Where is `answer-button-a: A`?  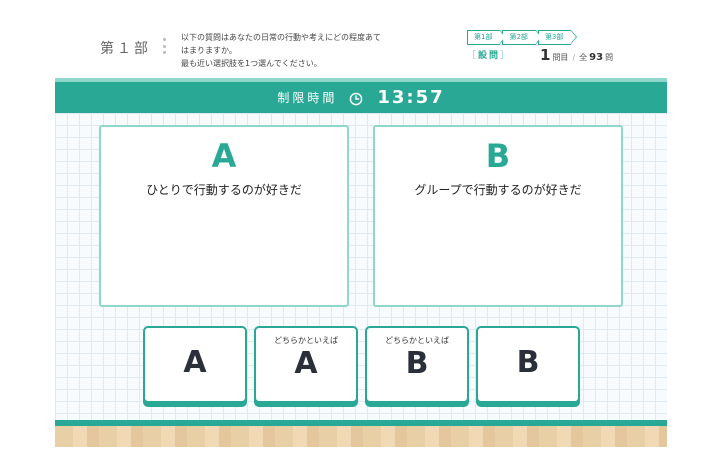
answer-button-a: A is located at coordinates (195, 364).